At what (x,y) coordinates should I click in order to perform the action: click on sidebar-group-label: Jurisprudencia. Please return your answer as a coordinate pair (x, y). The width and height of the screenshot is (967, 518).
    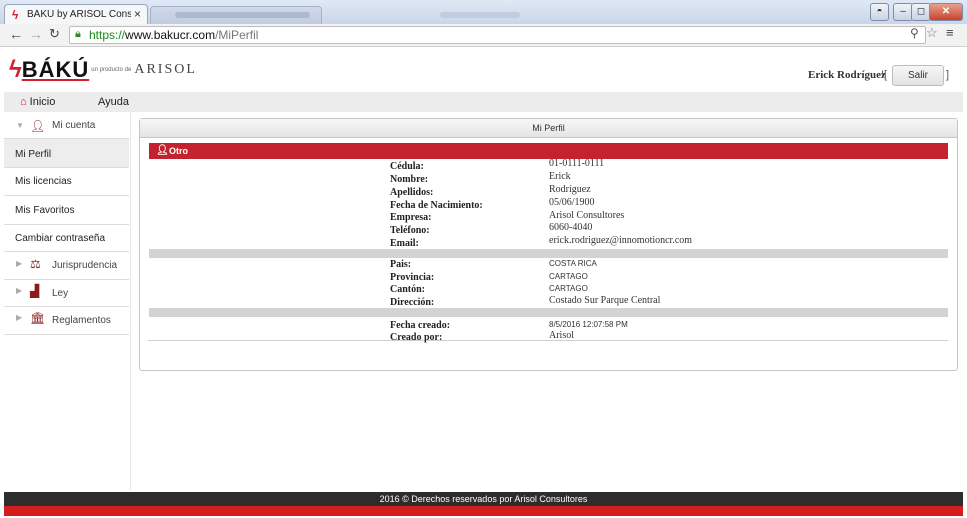
    Looking at the image, I should click on (85, 265).